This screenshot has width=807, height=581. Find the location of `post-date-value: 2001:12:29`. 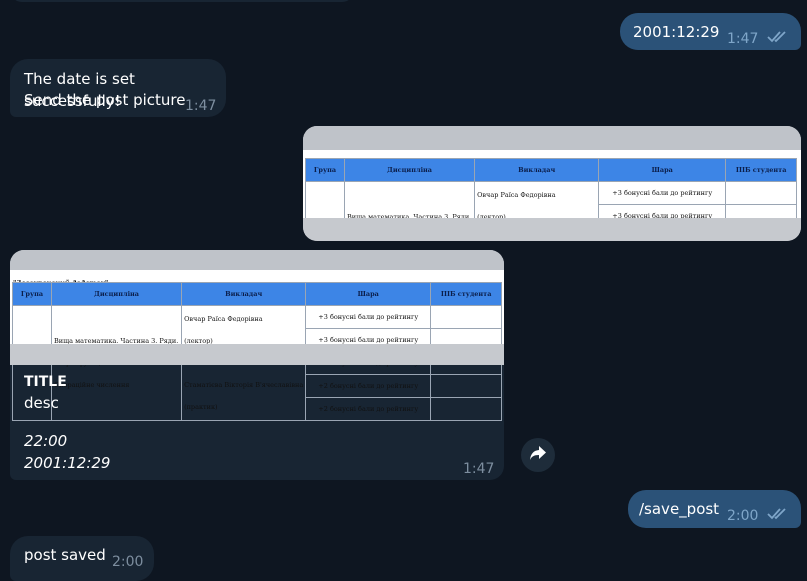

post-date-value: 2001:12:29 is located at coordinates (67, 463).